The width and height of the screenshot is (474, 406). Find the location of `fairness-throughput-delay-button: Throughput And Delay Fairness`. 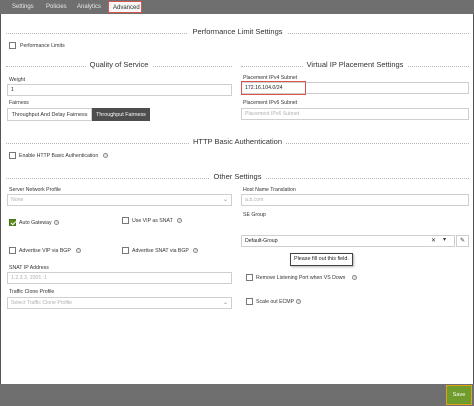

fairness-throughput-delay-button: Throughput And Delay Fairness is located at coordinates (49, 114).